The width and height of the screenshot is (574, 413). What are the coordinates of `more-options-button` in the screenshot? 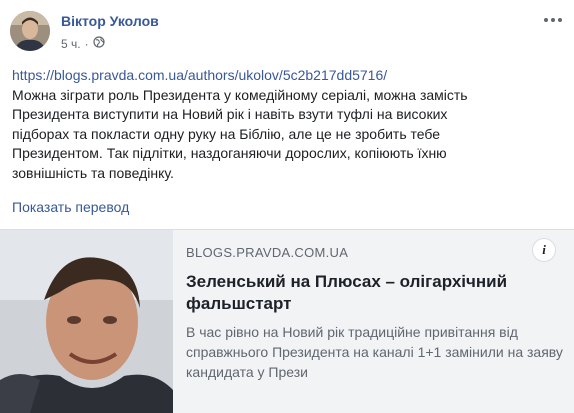 It's located at (553, 20).